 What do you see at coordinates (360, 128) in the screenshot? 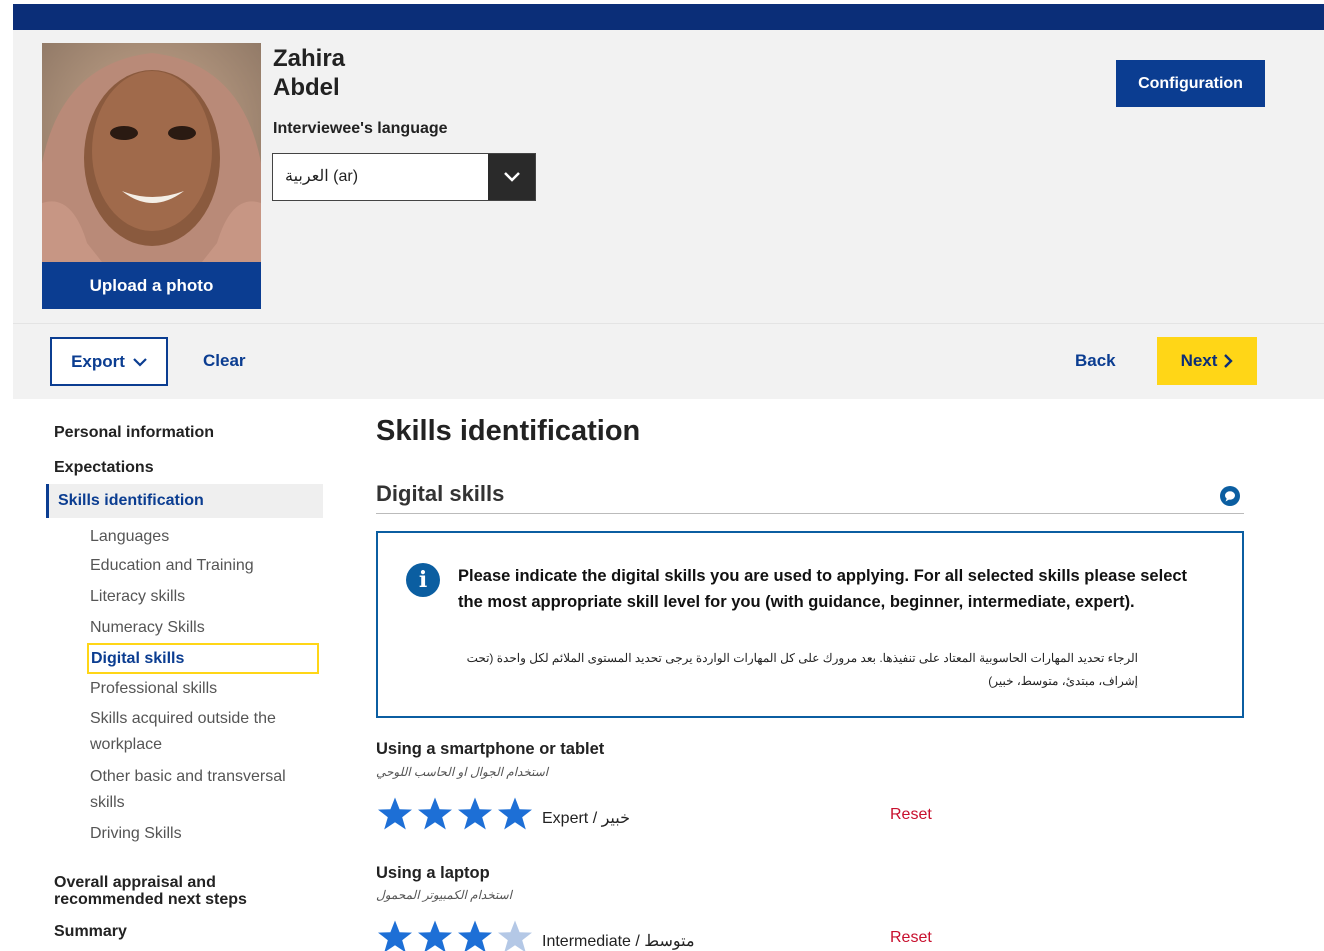
I see `language-label: Interviewee's language` at bounding box center [360, 128].